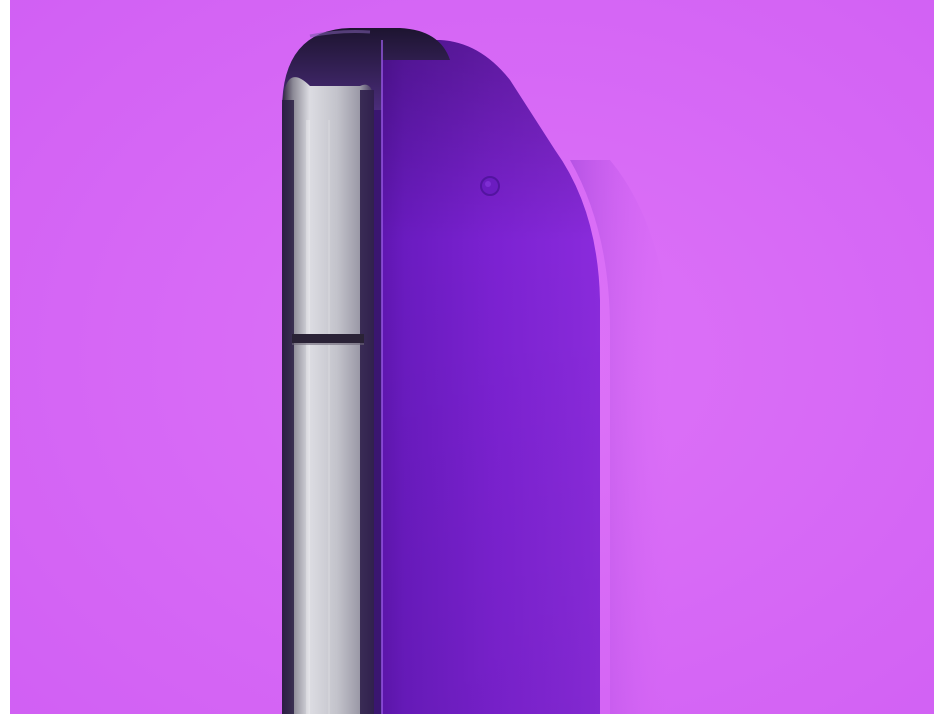  What do you see at coordinates (367, 402) in the screenshot?
I see `frame-right-edge` at bounding box center [367, 402].